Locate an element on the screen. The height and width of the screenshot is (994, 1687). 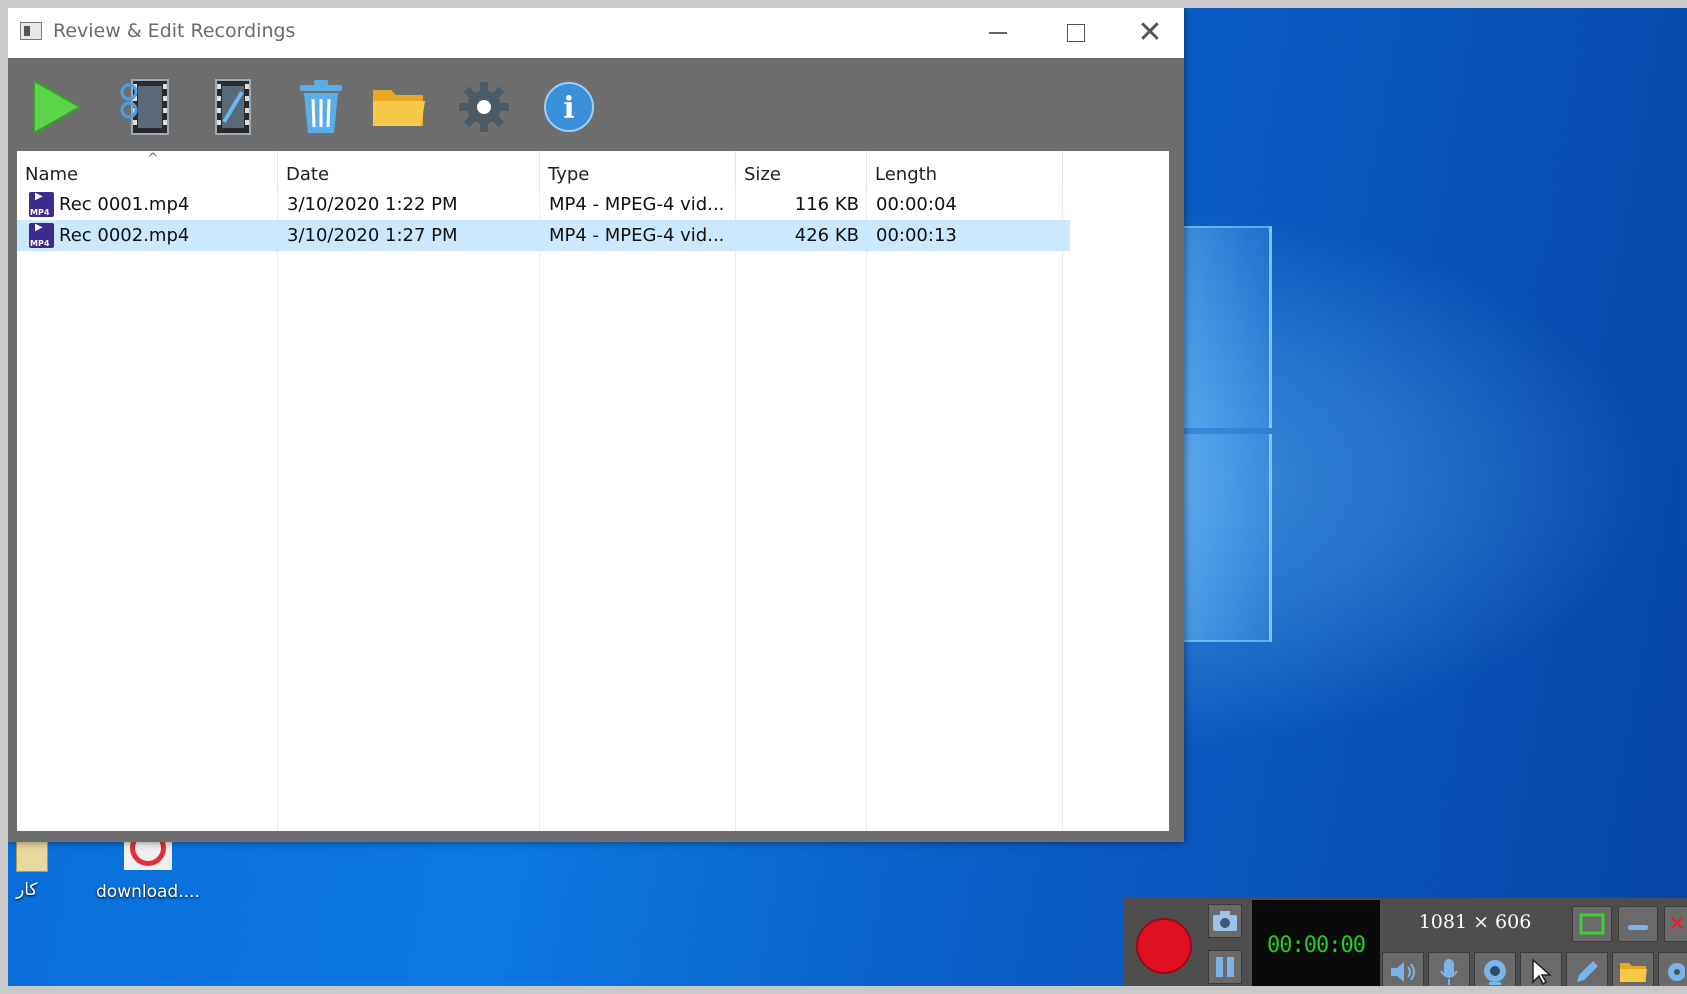
settings-button is located at coordinates (484, 107).